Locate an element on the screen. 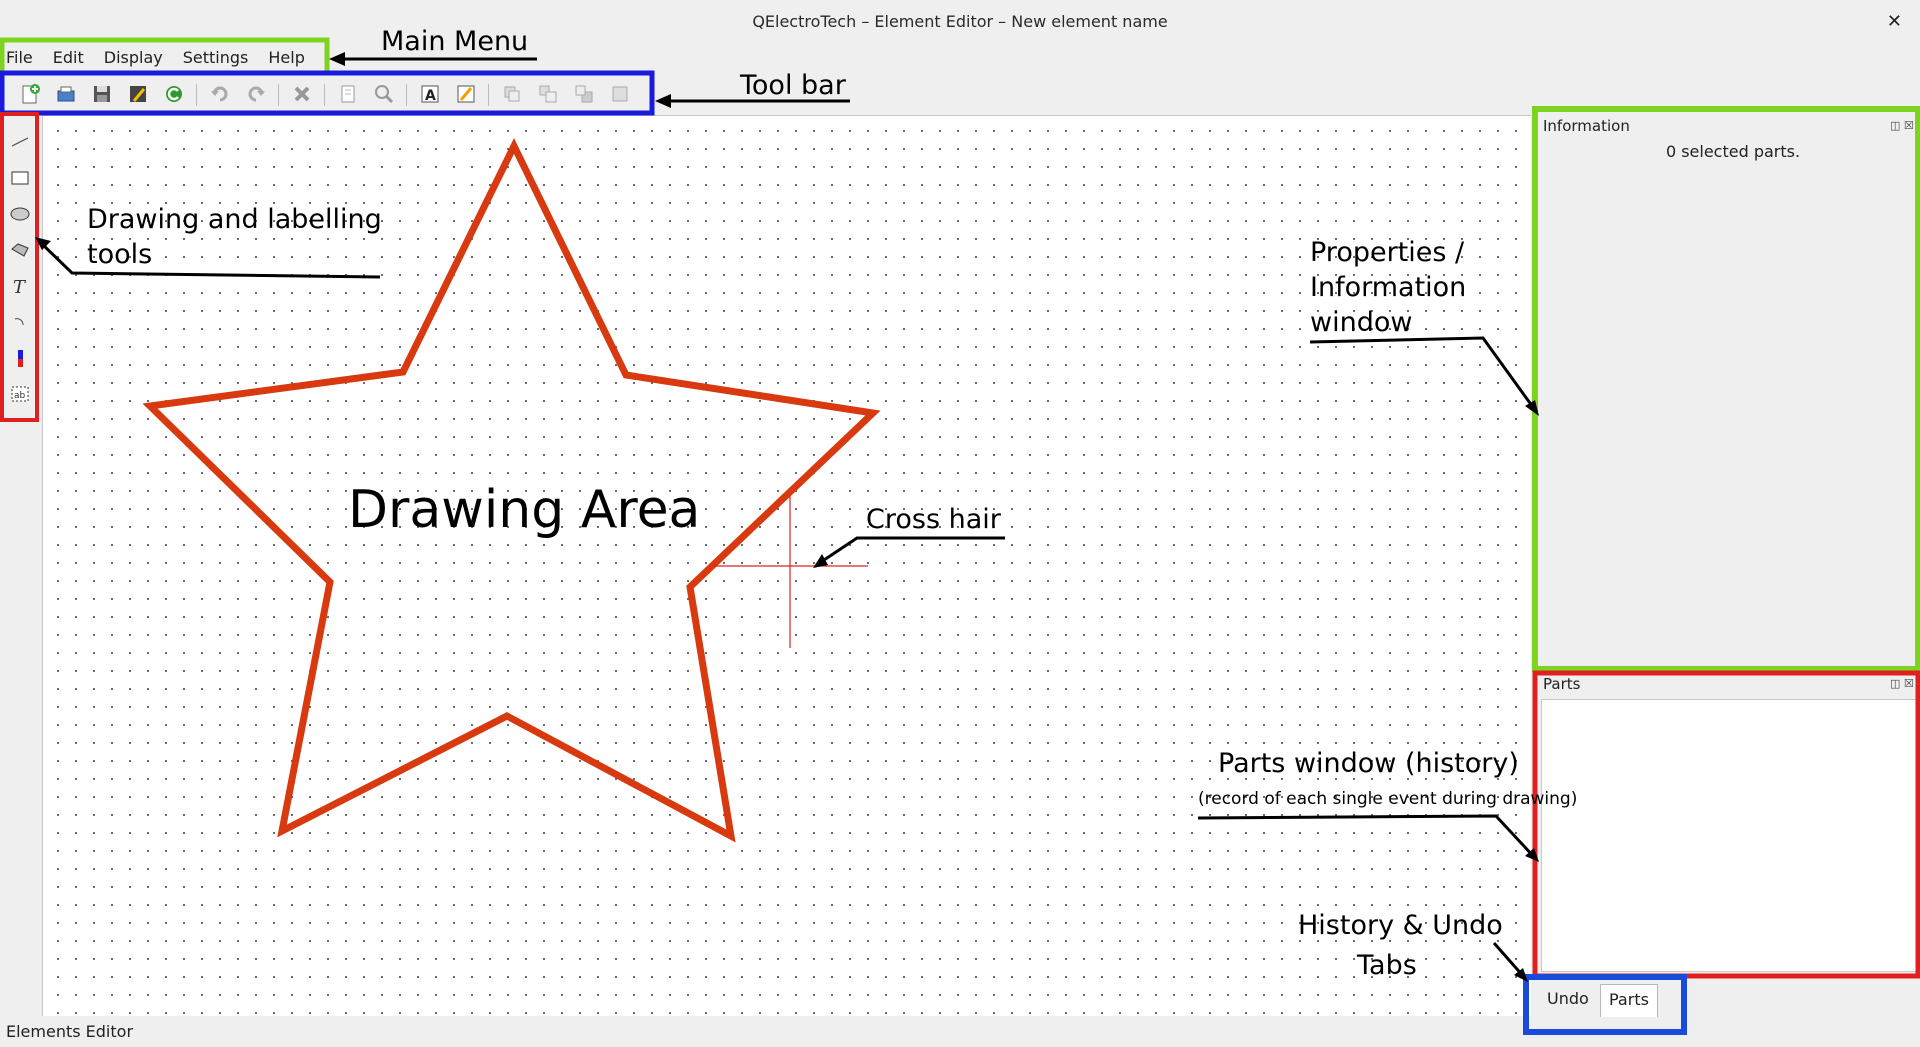 The image size is (1920, 1047). annotation-drawing-tools-line1: Drawing and labelling is located at coordinates (234, 219).